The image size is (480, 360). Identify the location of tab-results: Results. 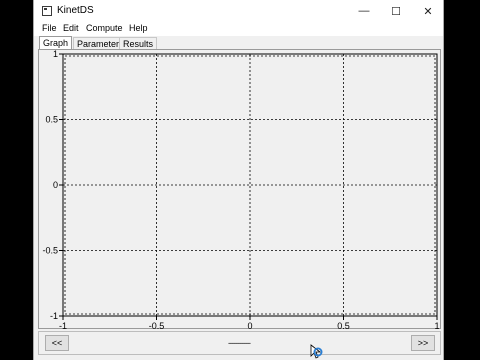
(138, 43).